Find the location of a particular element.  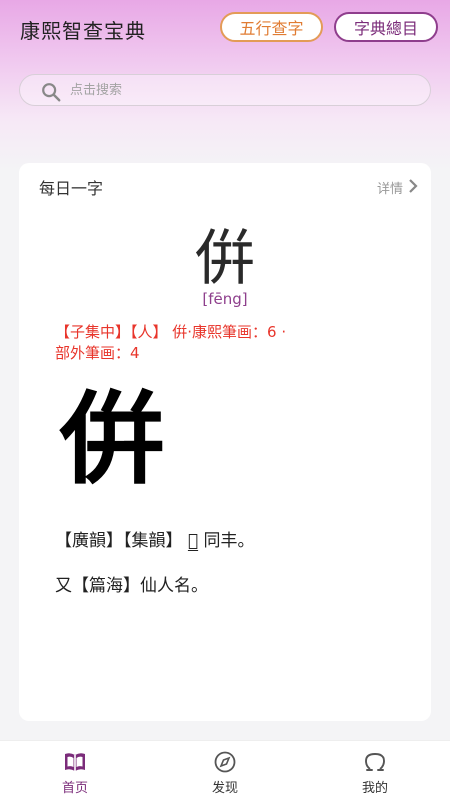

tab-discover: 发现 is located at coordinates (225, 773).